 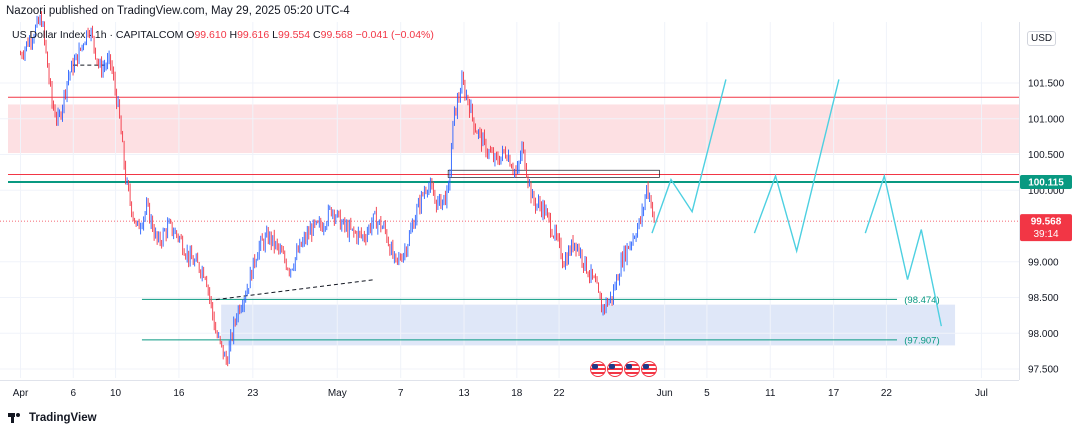 What do you see at coordinates (513, 129) in the screenshot?
I see `resistance-zone` at bounding box center [513, 129].